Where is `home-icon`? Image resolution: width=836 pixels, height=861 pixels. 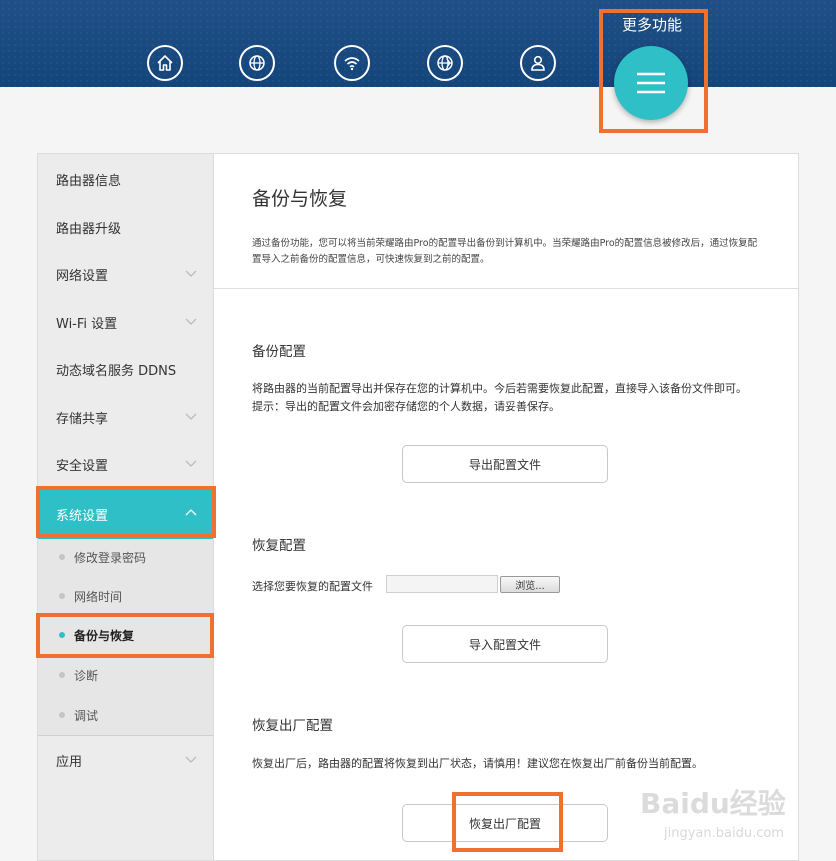
home-icon is located at coordinates (165, 63).